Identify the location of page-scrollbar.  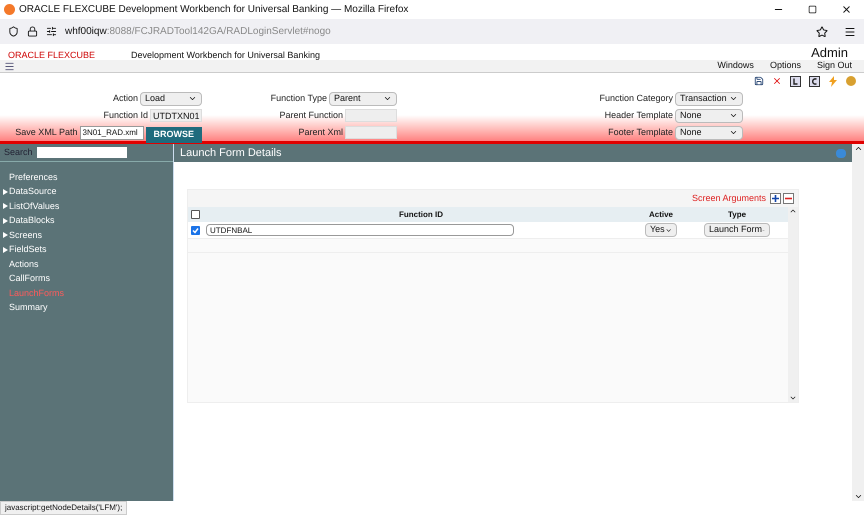
(858, 322).